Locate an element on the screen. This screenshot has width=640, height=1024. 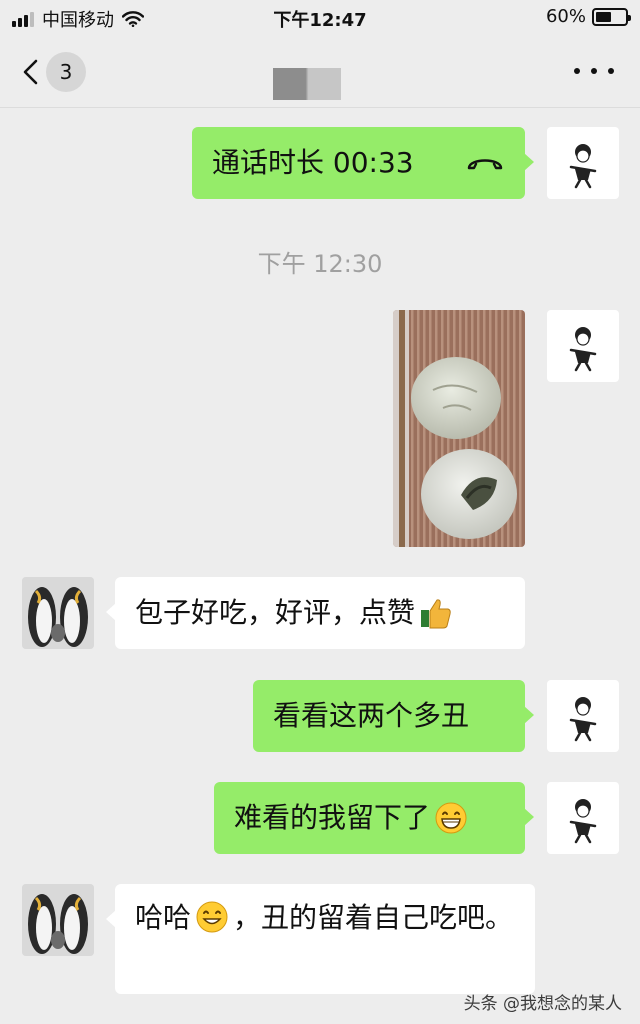
steamed-buns-photo is located at coordinates (459, 428).